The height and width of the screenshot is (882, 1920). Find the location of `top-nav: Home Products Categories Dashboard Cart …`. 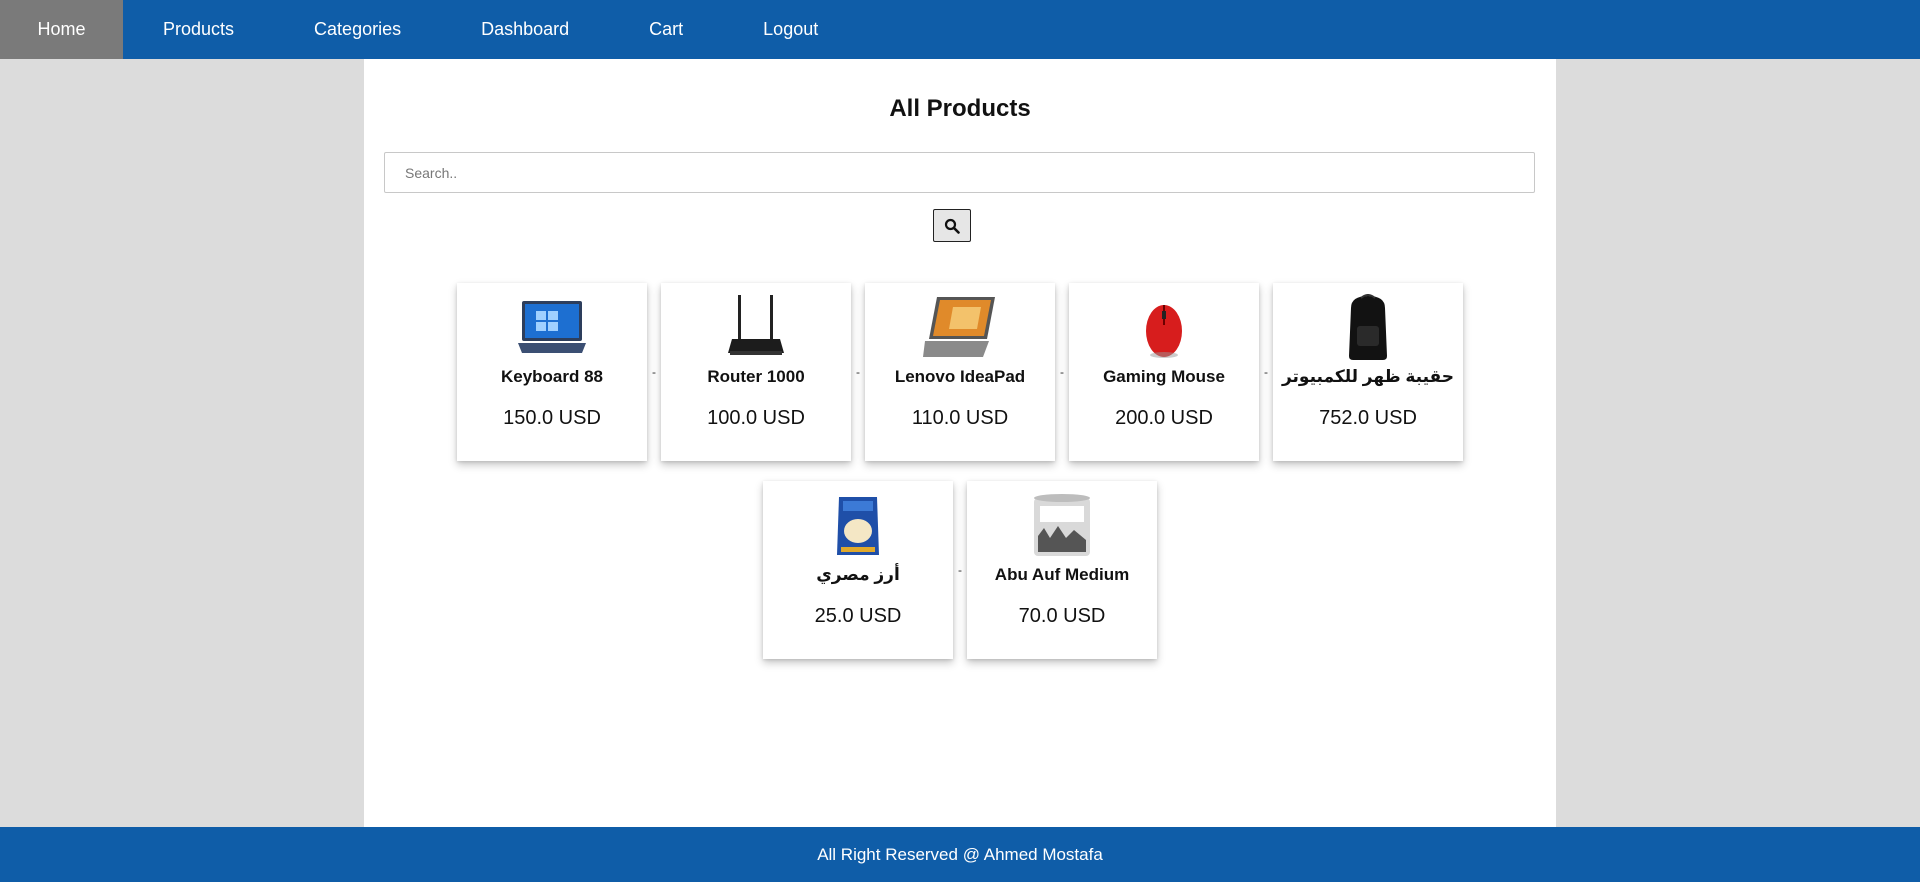

top-nav: Home Products Categories Dashboard Cart … is located at coordinates (960, 29).